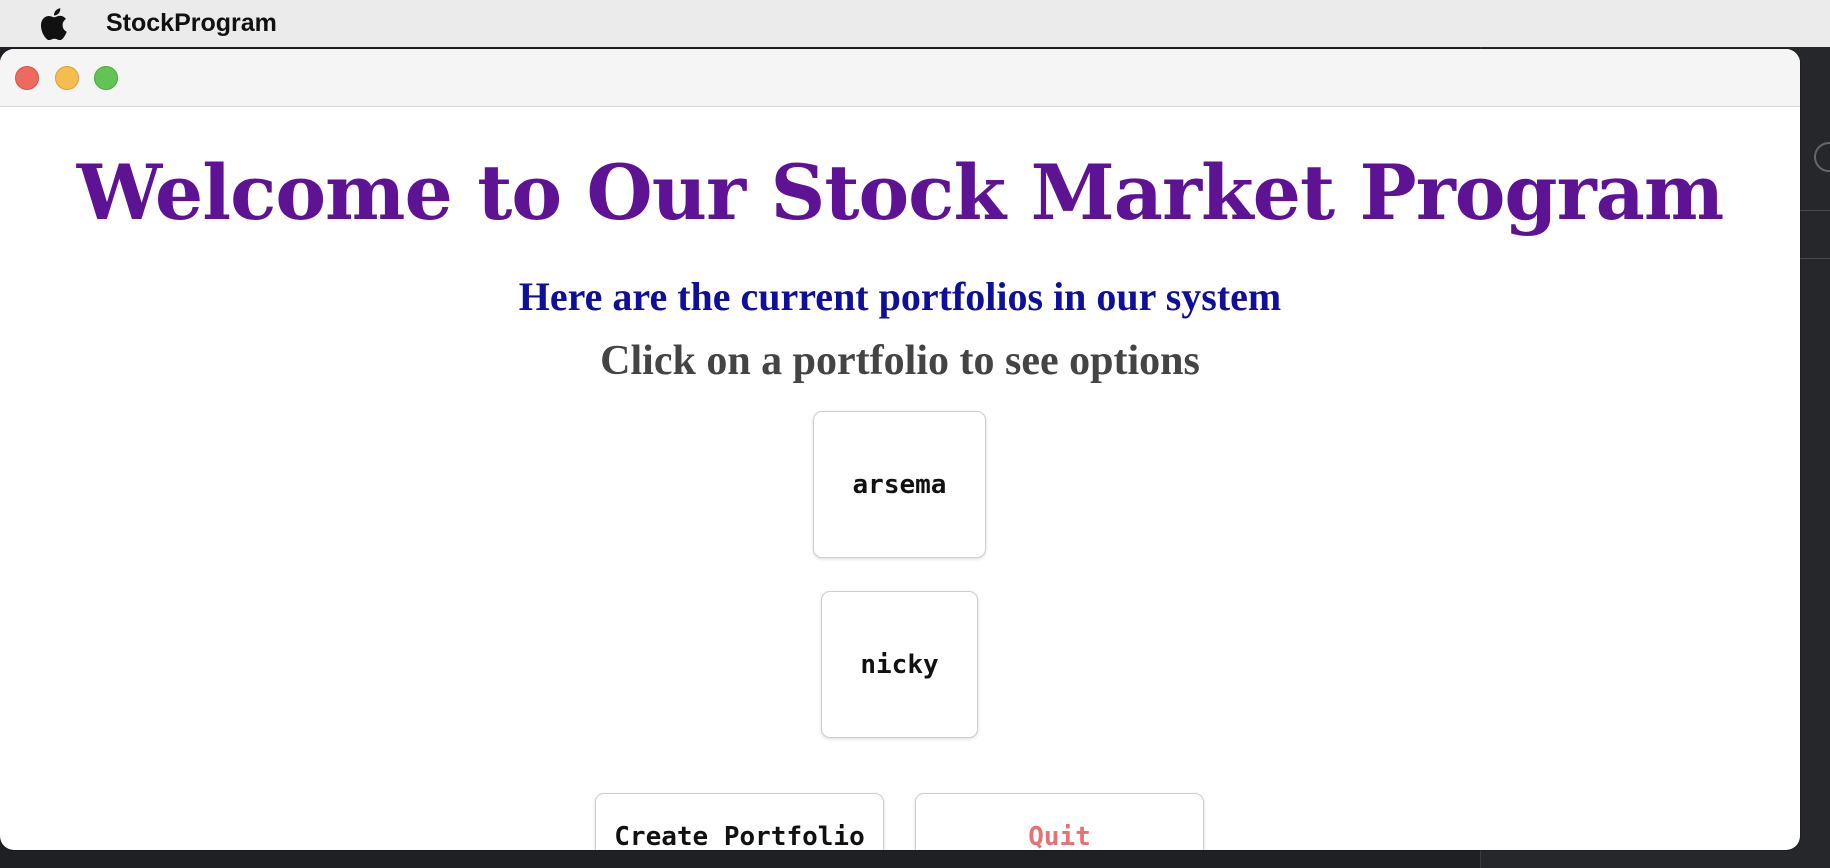 The image size is (1830, 868). I want to click on page-title: Welcome to Our Stock Market Program, so click(900, 192).